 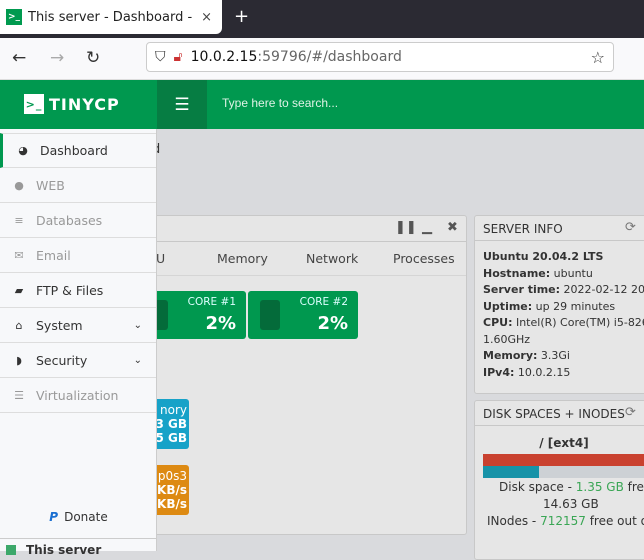 I want to click on url-host: 10.0.2.15, so click(x=224, y=57).